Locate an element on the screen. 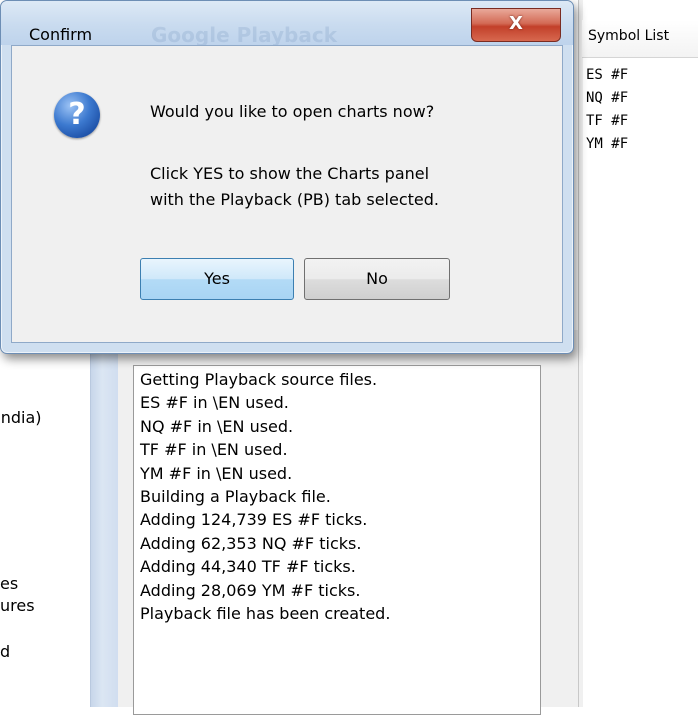 This screenshot has width=698, height=715. dialog-info-line1: Click YES to show the Charts panel is located at coordinates (290, 173).